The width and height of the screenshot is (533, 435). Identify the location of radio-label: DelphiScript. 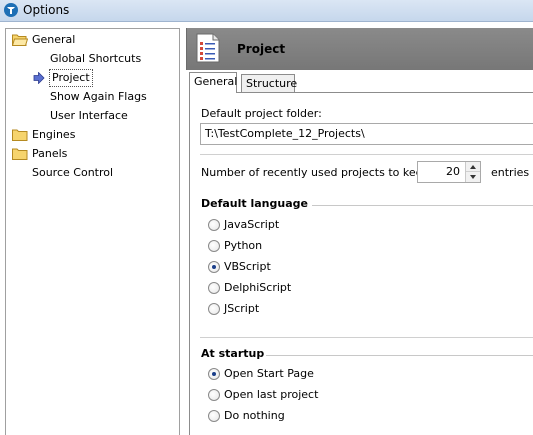
(258, 287).